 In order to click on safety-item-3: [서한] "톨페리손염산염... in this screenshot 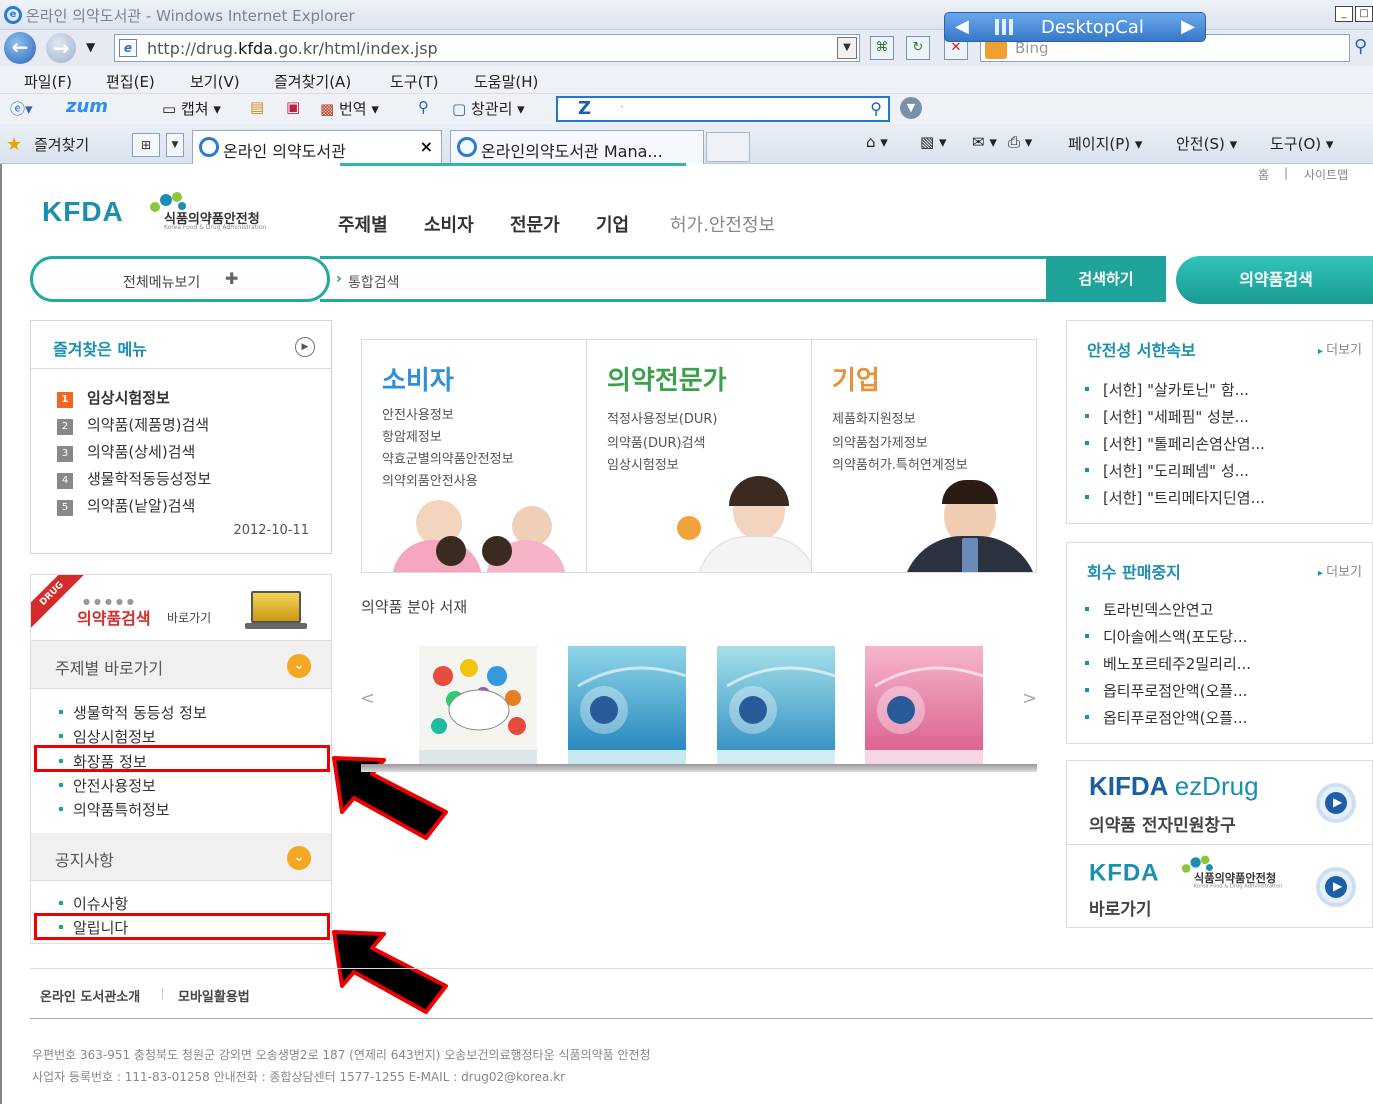, I will do `click(1175, 443)`.